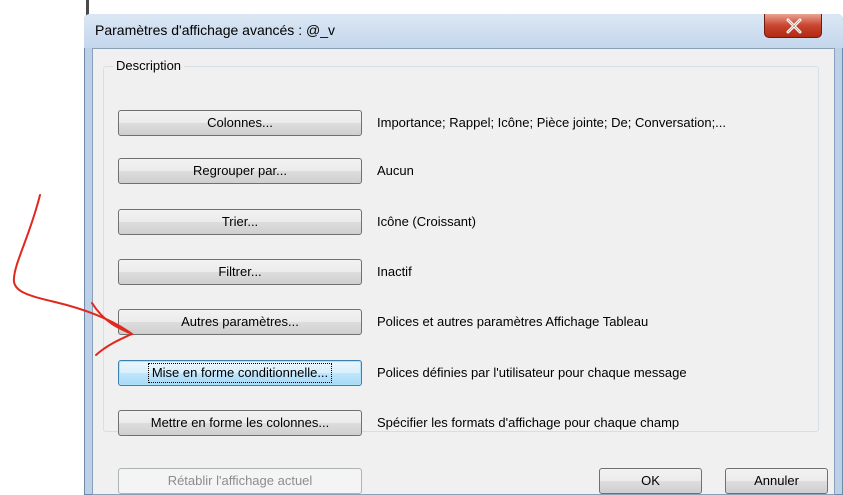 The image size is (843, 495). Describe the element at coordinates (463, 31) in the screenshot. I see `title-bar: Paramètres d'affichage avancés : @_v` at that location.